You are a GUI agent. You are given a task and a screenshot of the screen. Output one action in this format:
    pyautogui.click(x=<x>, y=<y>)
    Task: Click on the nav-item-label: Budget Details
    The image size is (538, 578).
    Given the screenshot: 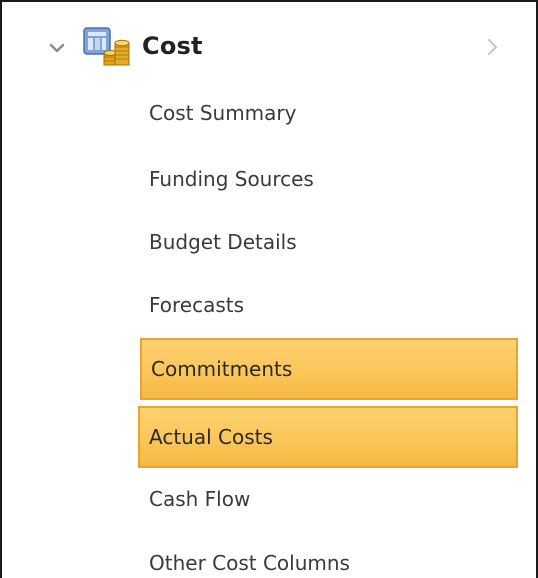 What is the action you would take?
    pyautogui.click(x=223, y=242)
    